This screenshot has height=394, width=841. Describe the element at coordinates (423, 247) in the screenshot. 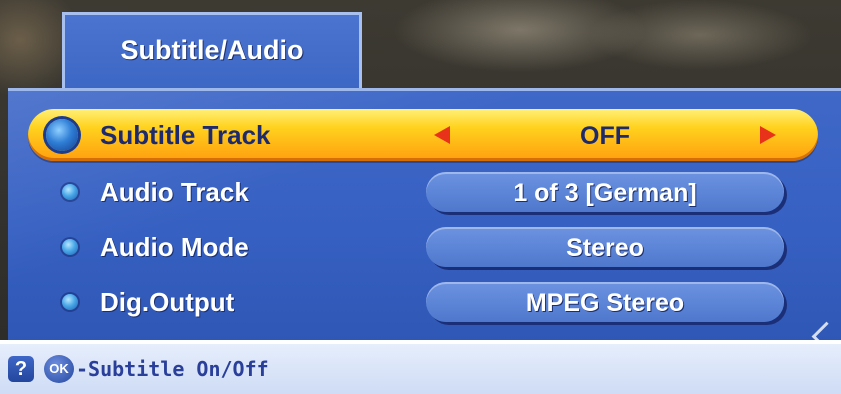

I see `menu-row-audio-mode: Audio Mode Stereo` at that location.